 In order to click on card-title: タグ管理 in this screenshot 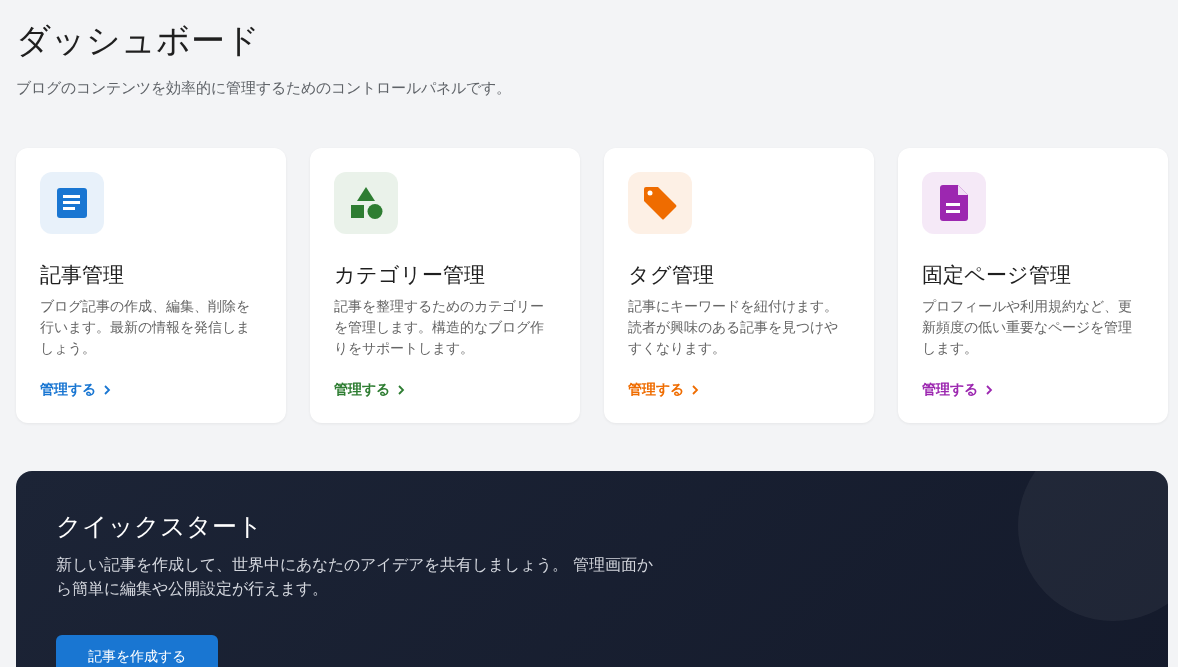, I will do `click(671, 275)`.